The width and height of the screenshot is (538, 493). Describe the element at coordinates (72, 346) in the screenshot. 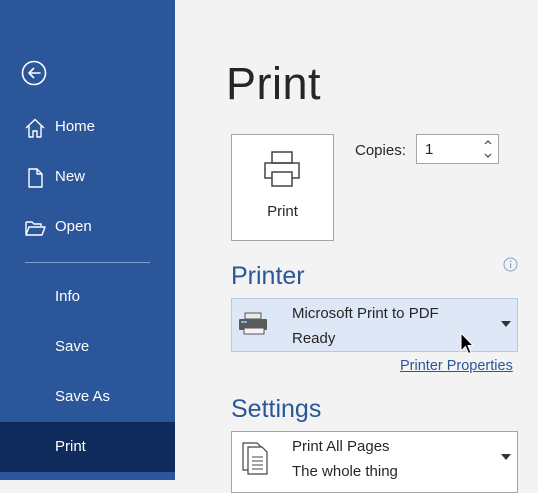

I see `nav-save-label: Save` at that location.